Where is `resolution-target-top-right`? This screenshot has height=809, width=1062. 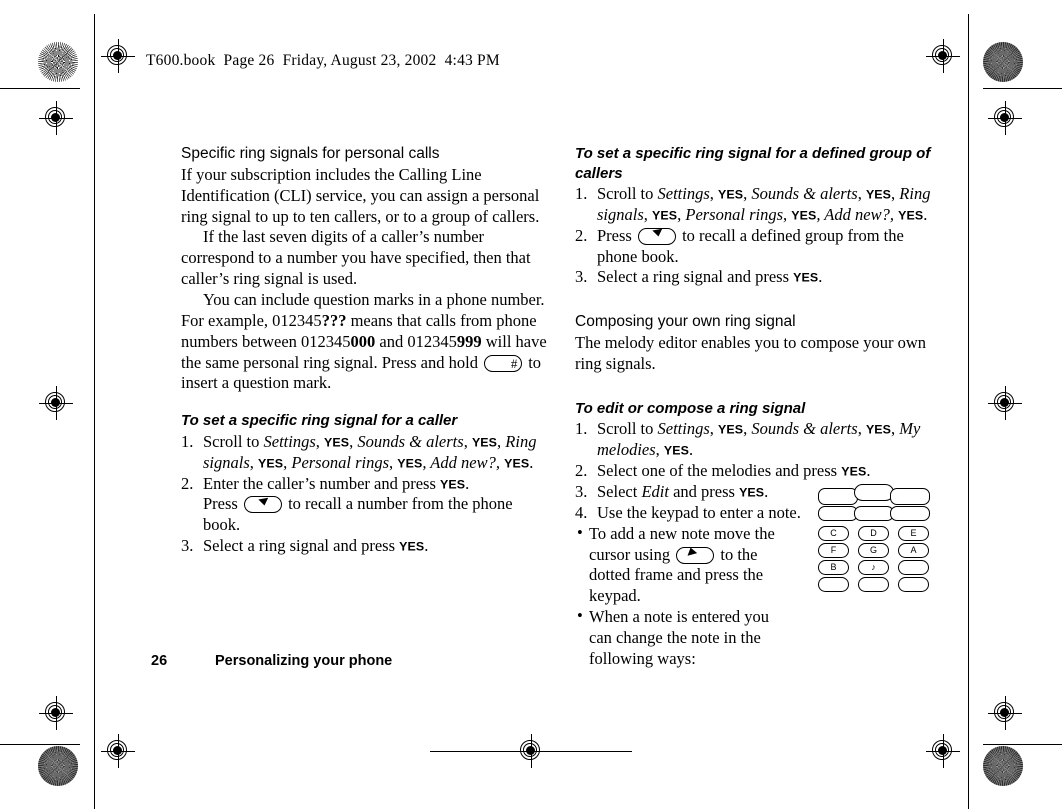
resolution-target-top-right is located at coordinates (1003, 62).